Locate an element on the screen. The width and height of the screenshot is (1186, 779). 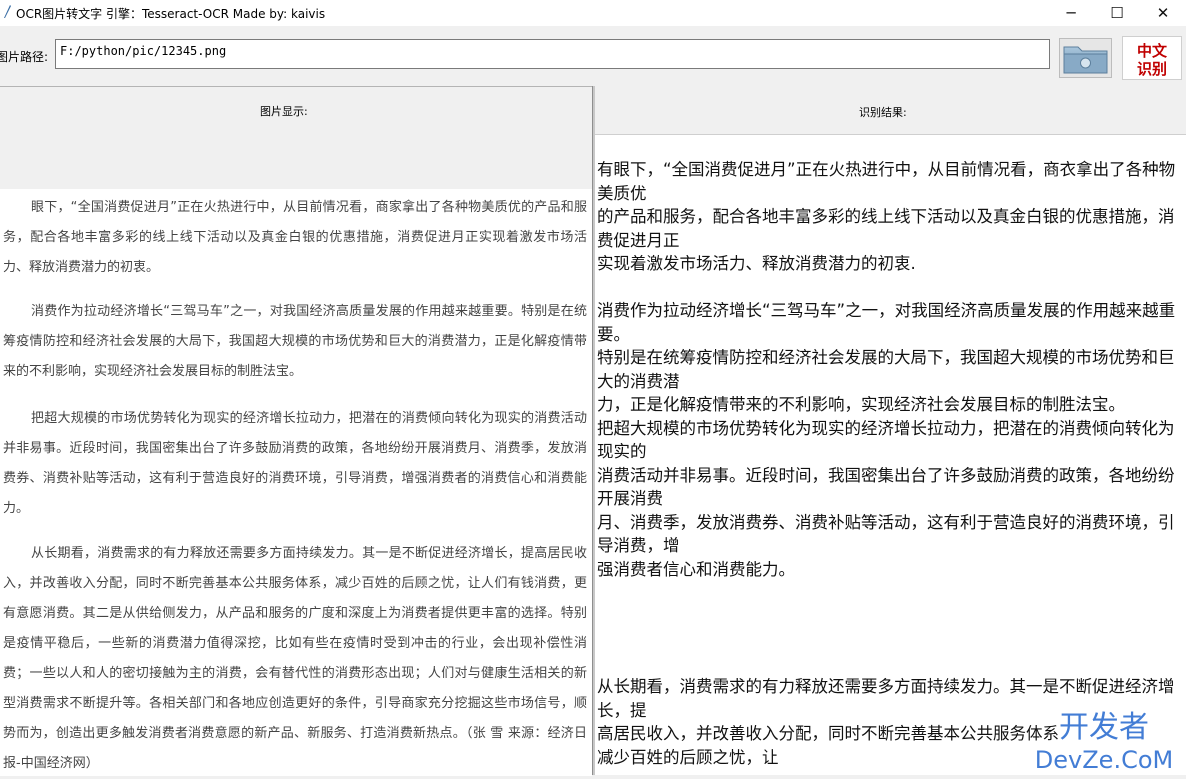
image-display-label: 图片显示: is located at coordinates (284, 111).